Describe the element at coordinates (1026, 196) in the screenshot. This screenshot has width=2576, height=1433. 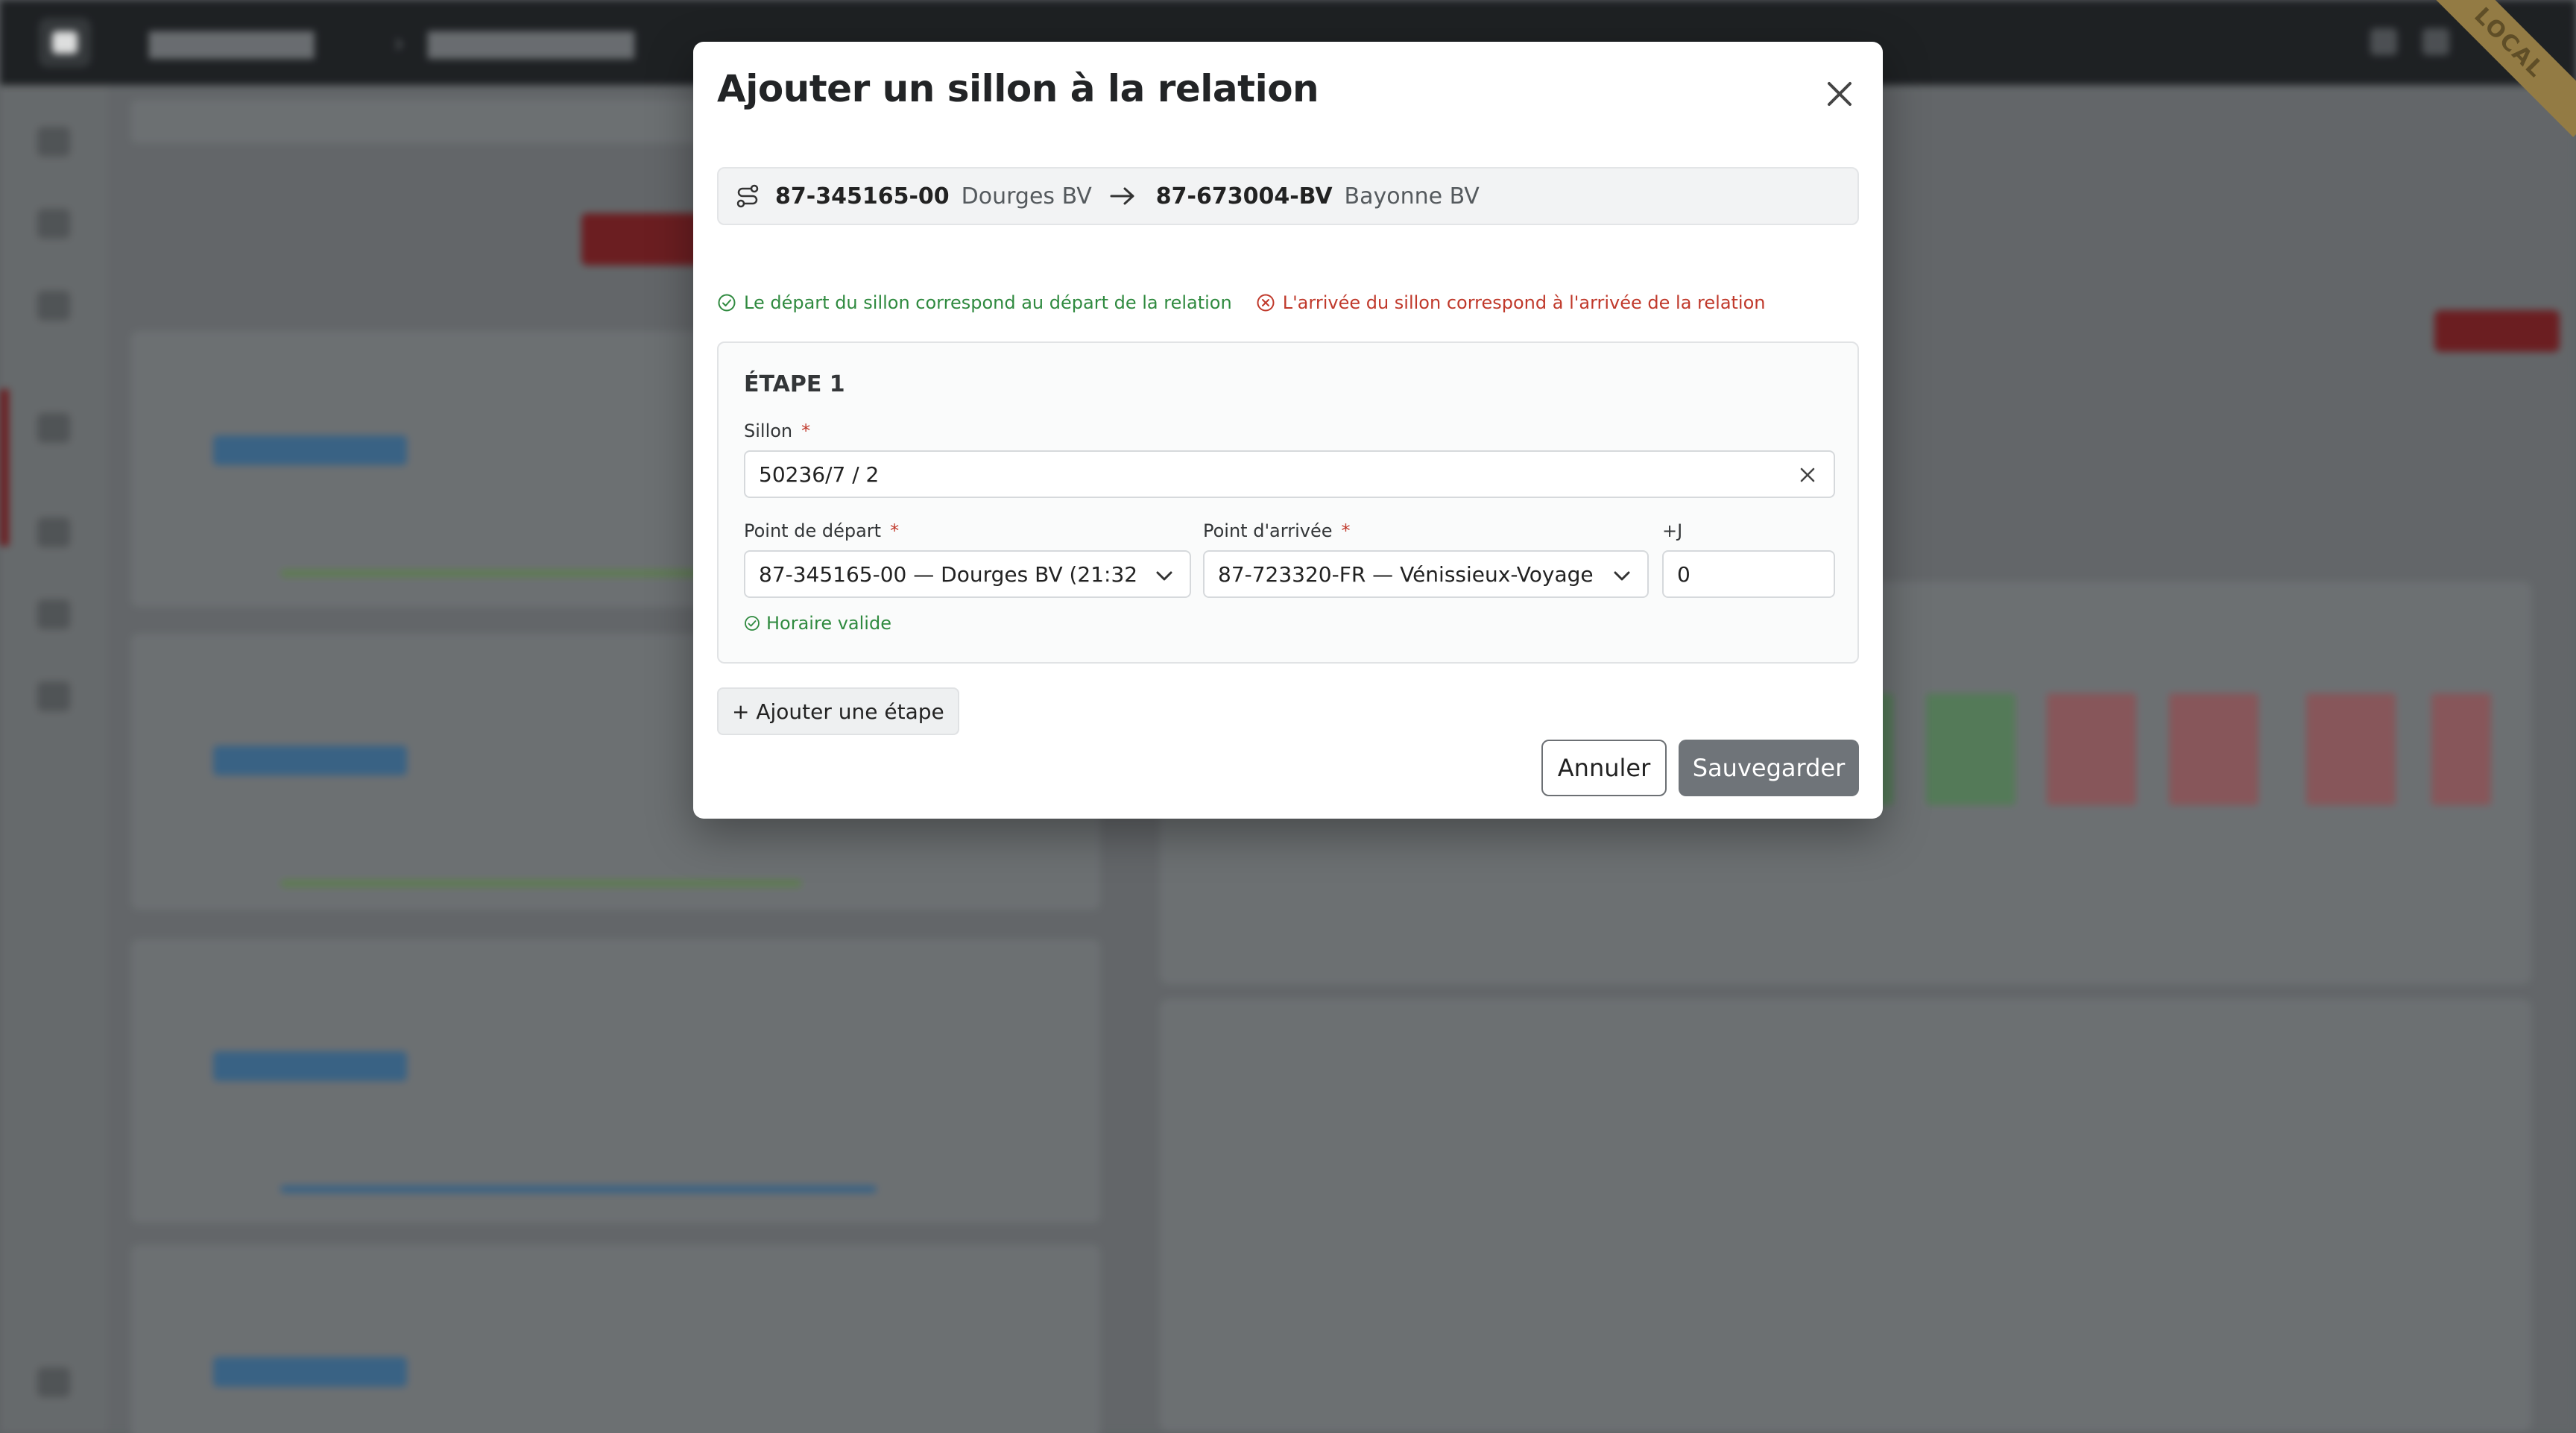
I see `origin-name: Dourges BV` at that location.